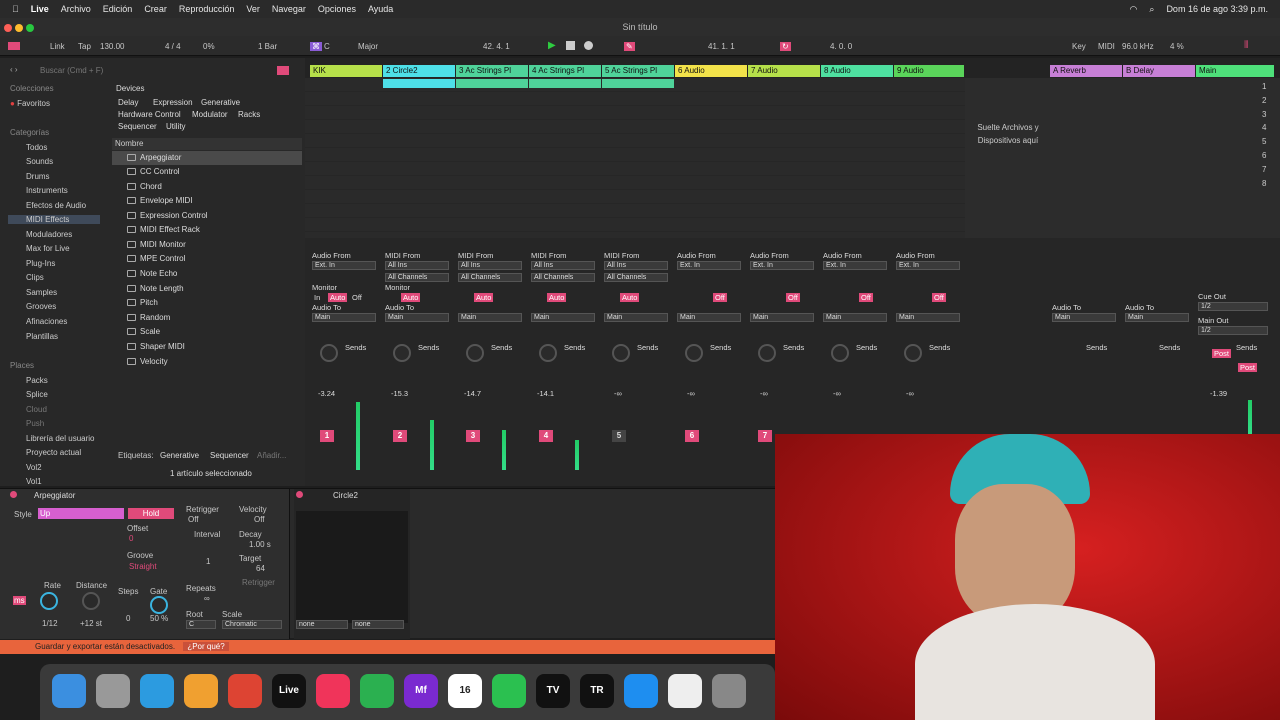 The height and width of the screenshot is (720, 1280). What do you see at coordinates (113, 691) in the screenshot?
I see `dock-launchpad-icon` at bounding box center [113, 691].